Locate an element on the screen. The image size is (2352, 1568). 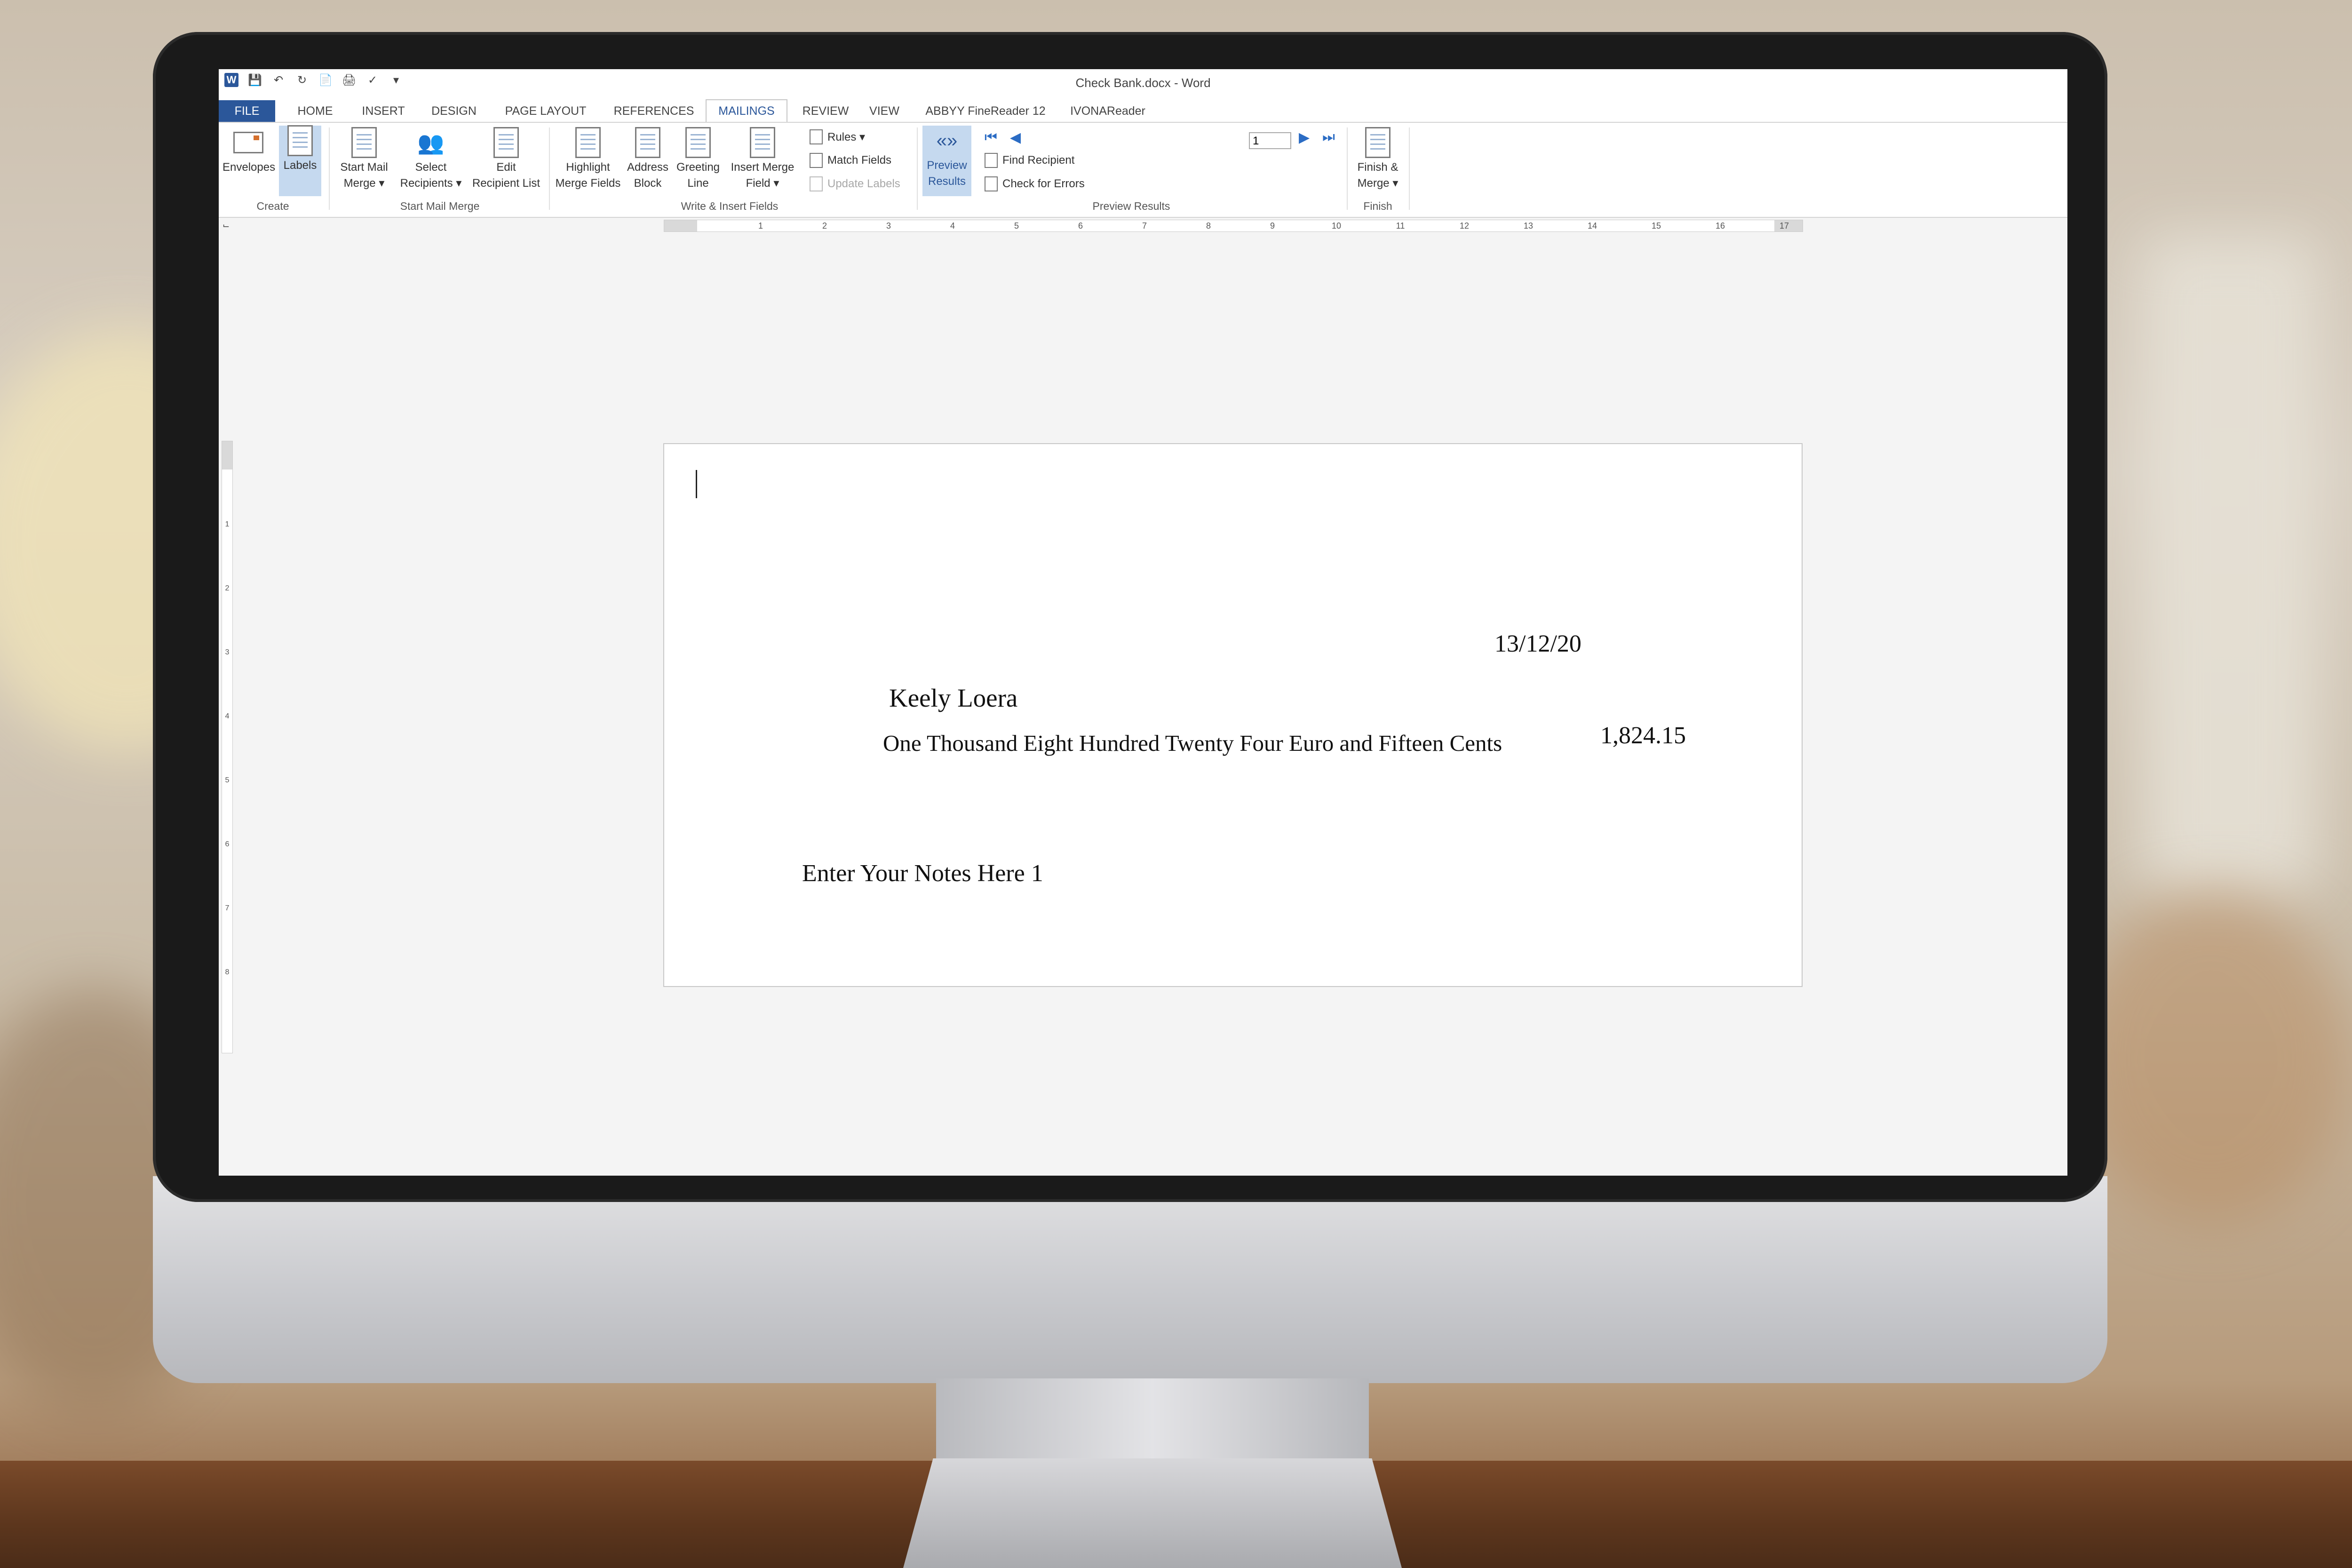
background-shelf is located at coordinates (2211, 1058).